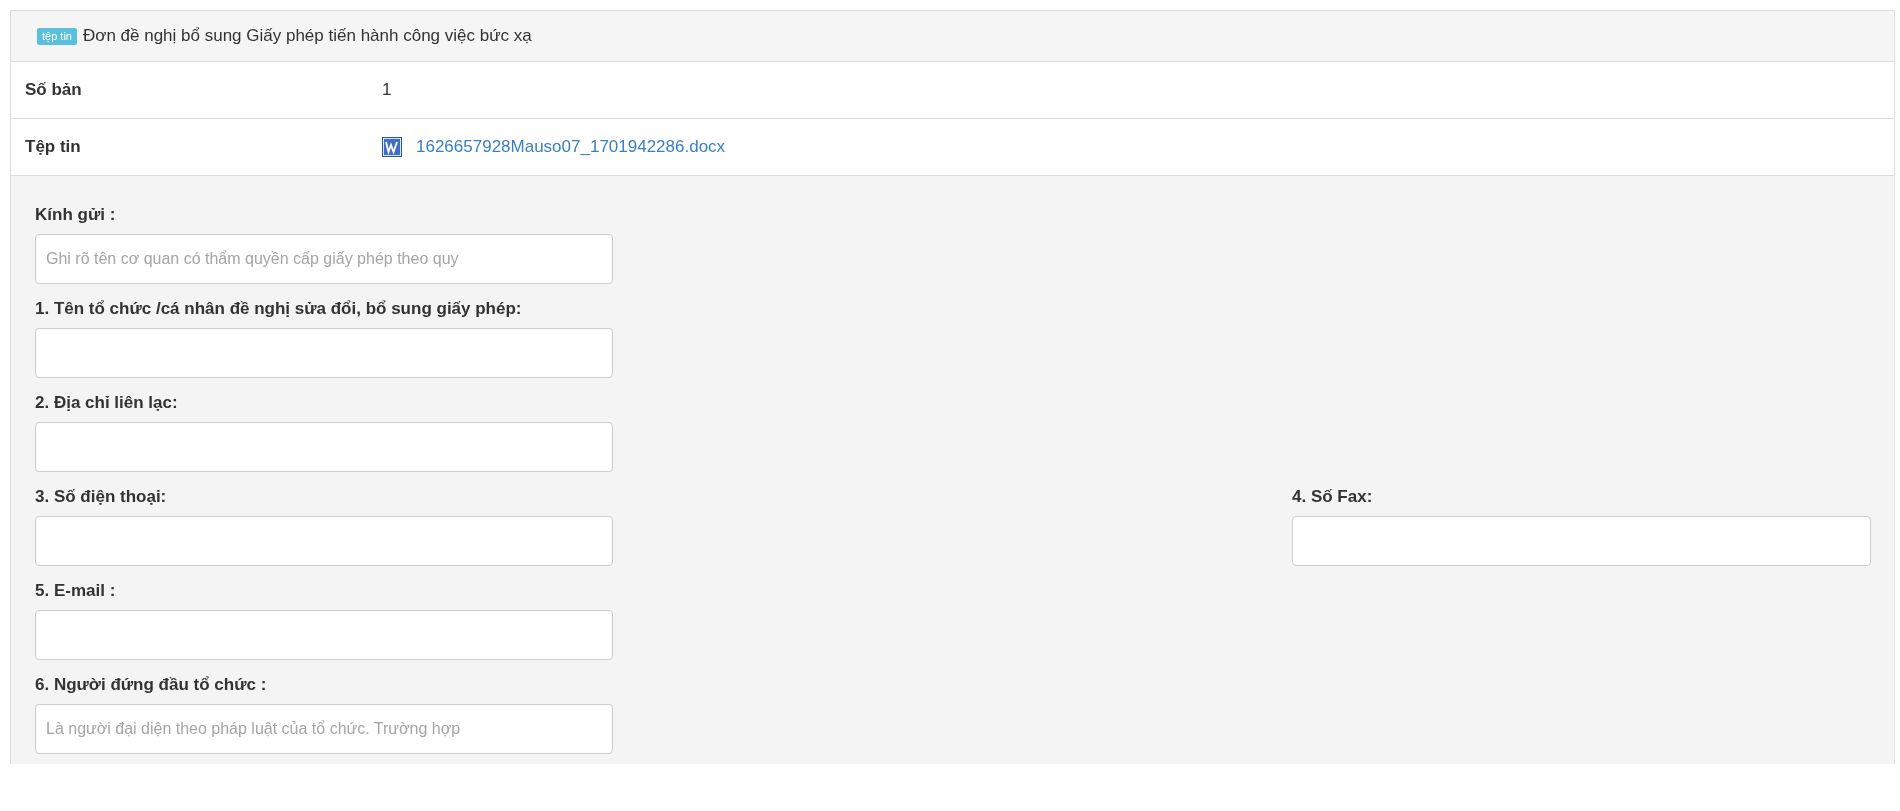  Describe the element at coordinates (53, 147) in the screenshot. I see `row-label: Tệp tin` at that location.